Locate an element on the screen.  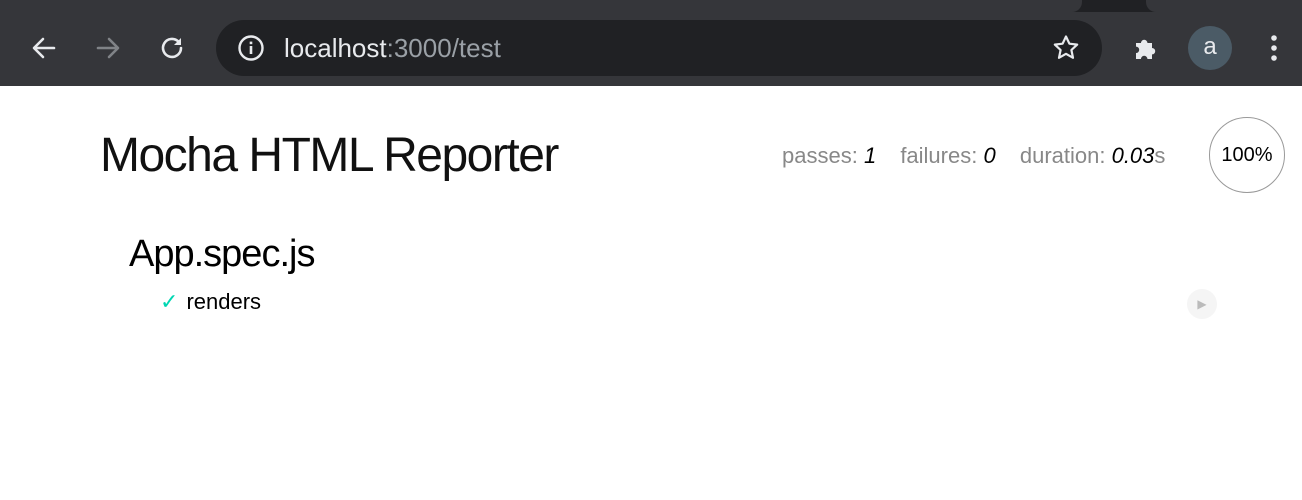
star-icon is located at coordinates (1066, 47).